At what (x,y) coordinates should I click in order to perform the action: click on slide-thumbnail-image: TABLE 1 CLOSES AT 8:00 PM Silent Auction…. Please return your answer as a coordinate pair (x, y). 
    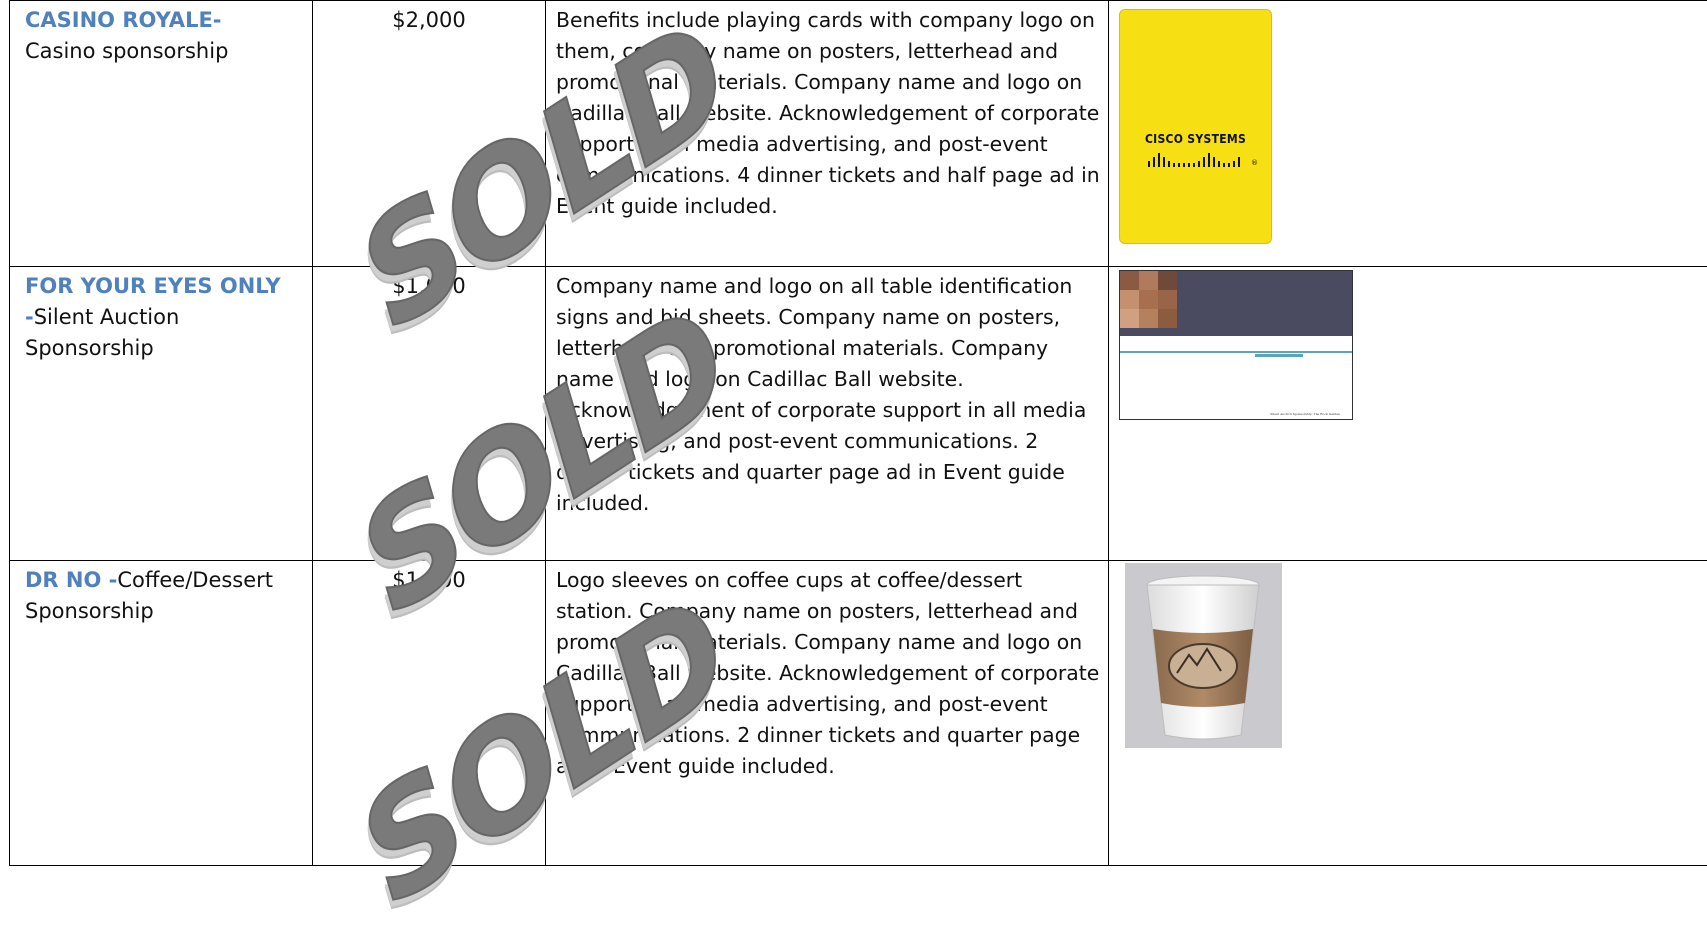
    Looking at the image, I should click on (1236, 345).